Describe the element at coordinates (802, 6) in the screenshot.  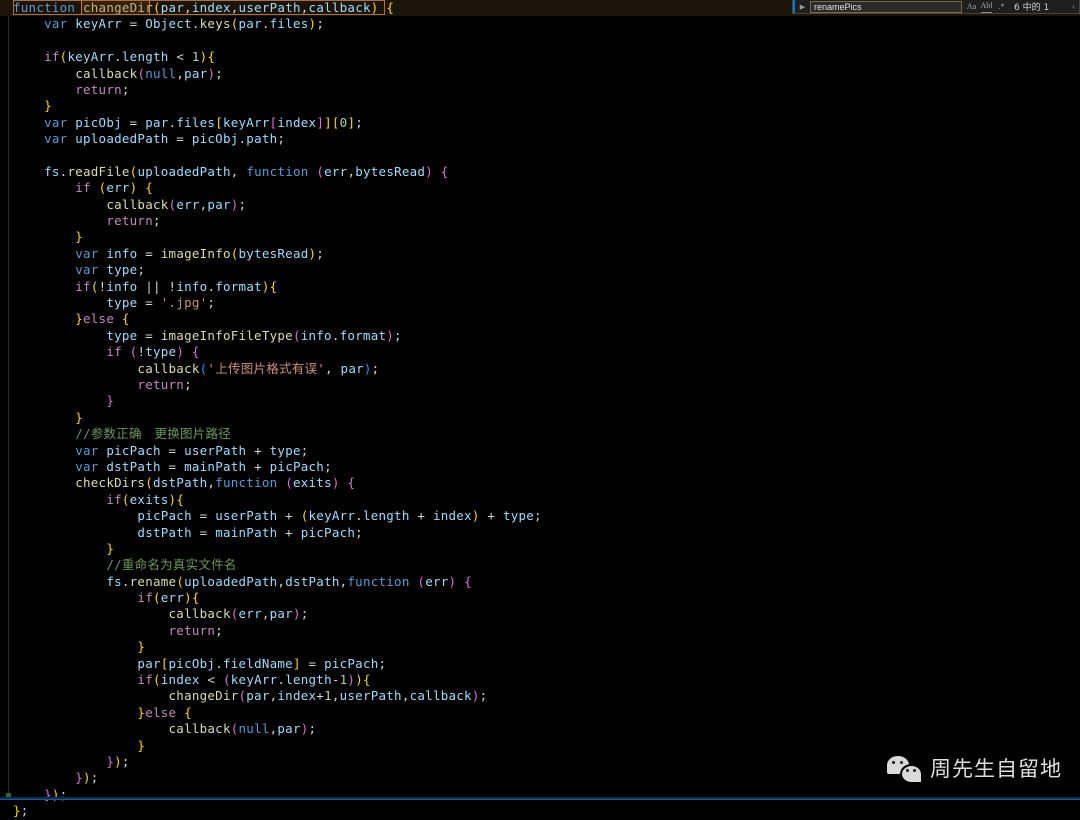
I see `chevron-right-icon: ▶` at that location.